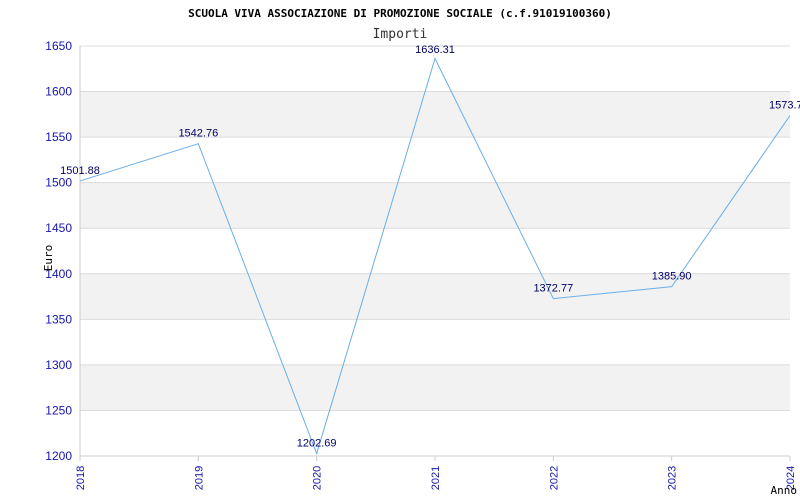 Image resolution: width=800 pixels, height=500 pixels. I want to click on data-label: 1573.7, so click(784, 106).